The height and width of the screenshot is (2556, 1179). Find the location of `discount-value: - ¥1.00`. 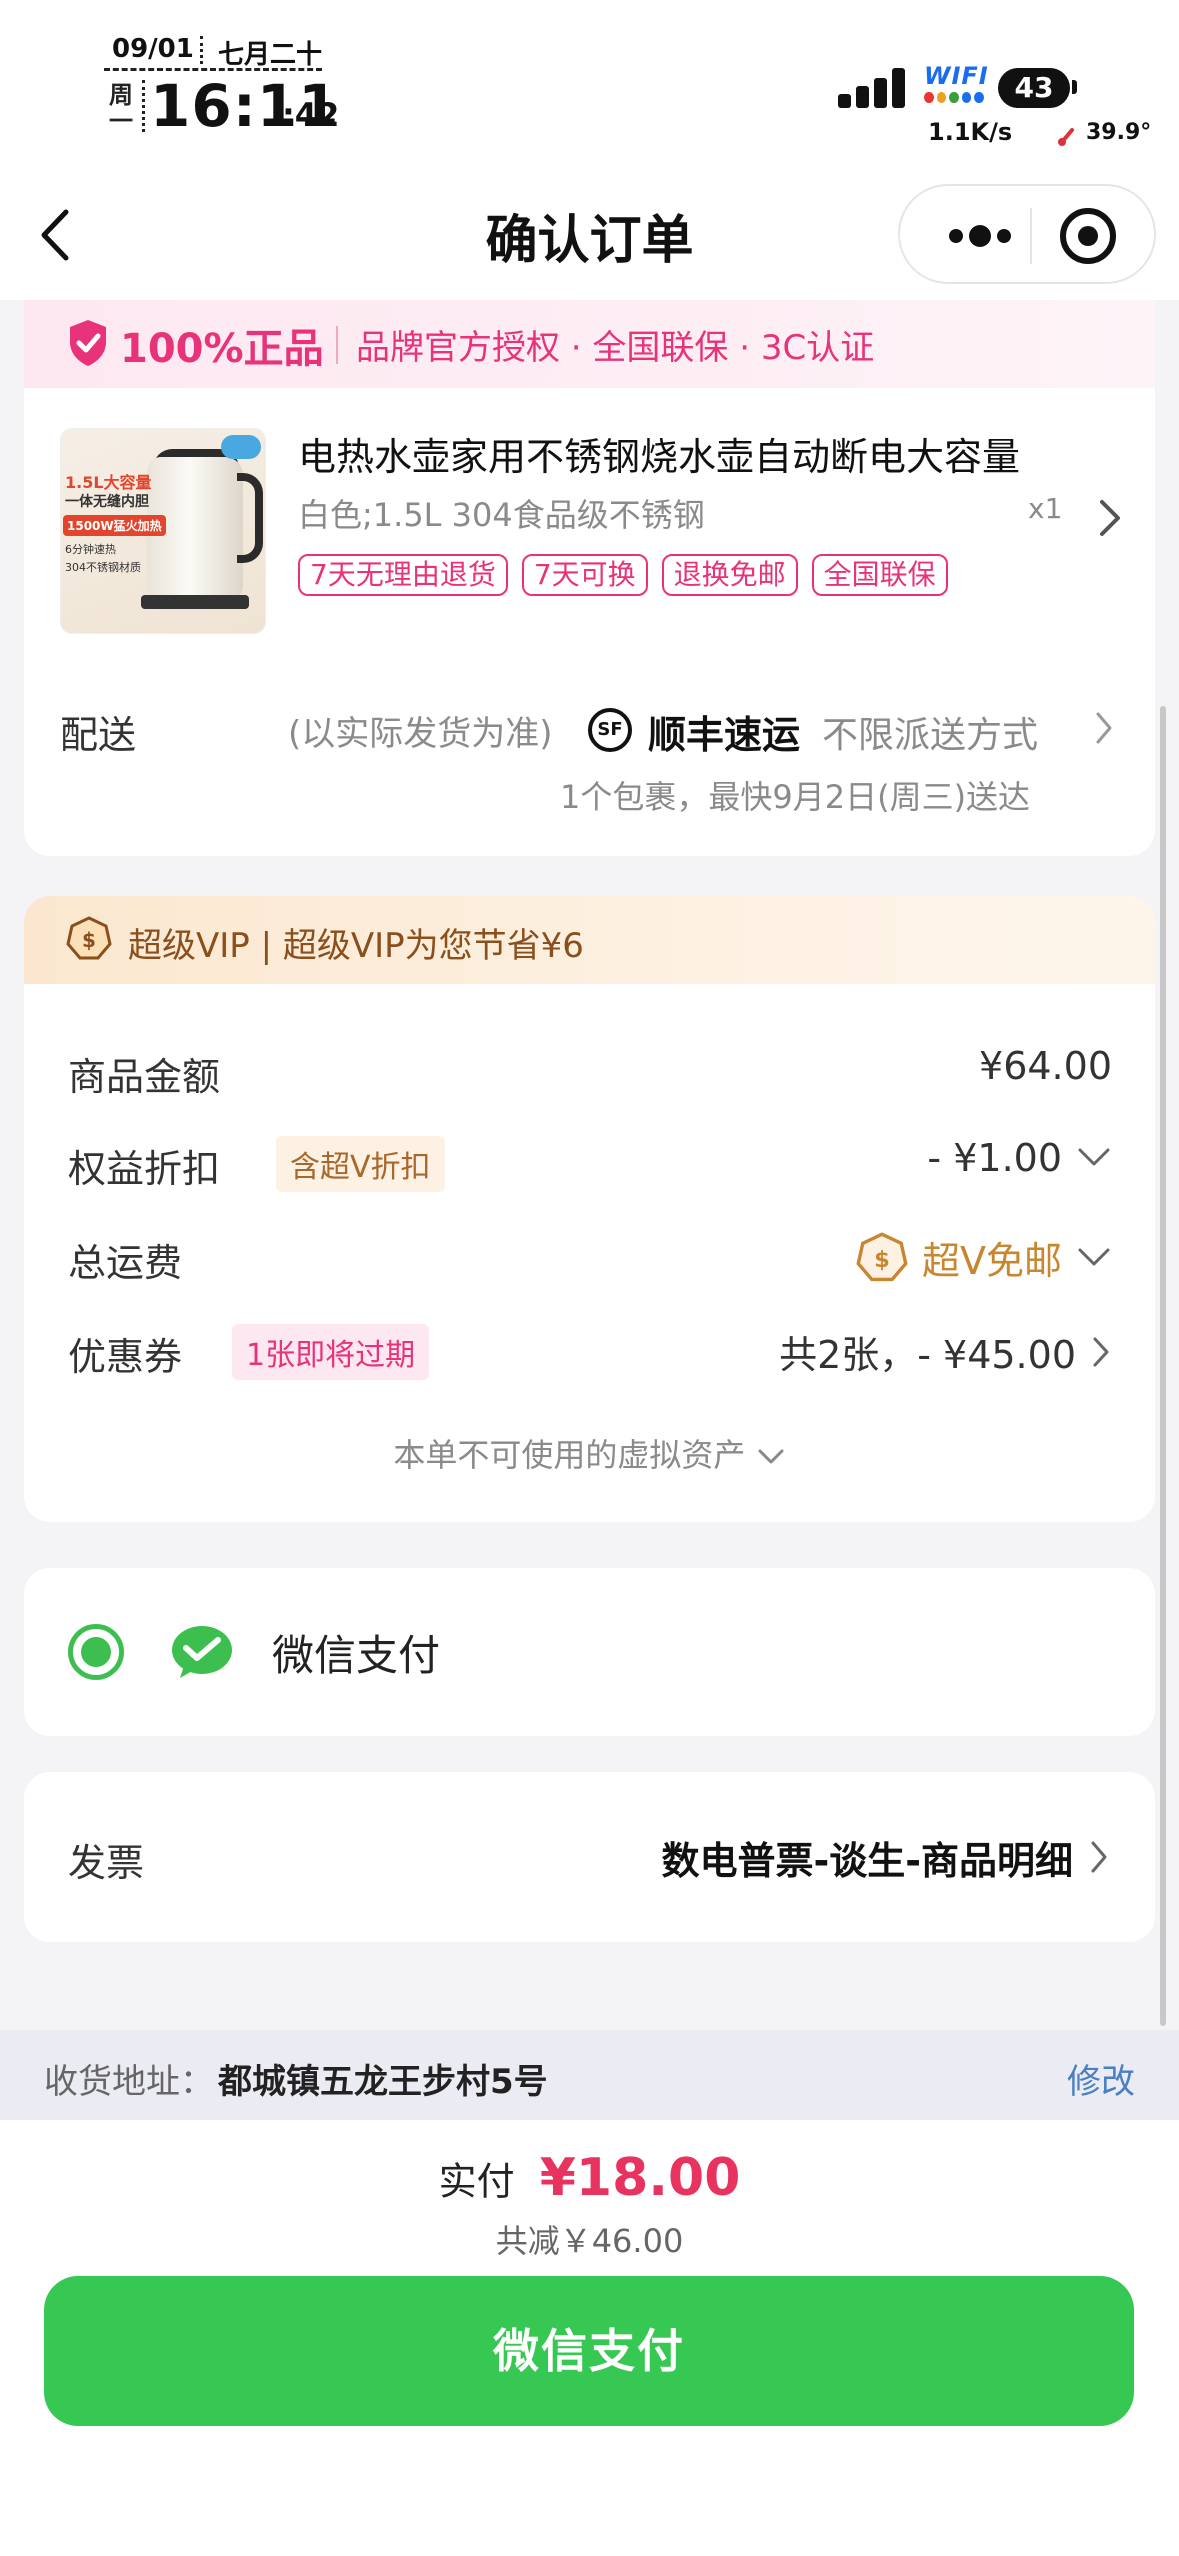

discount-value: - ¥1.00 is located at coordinates (994, 1158).